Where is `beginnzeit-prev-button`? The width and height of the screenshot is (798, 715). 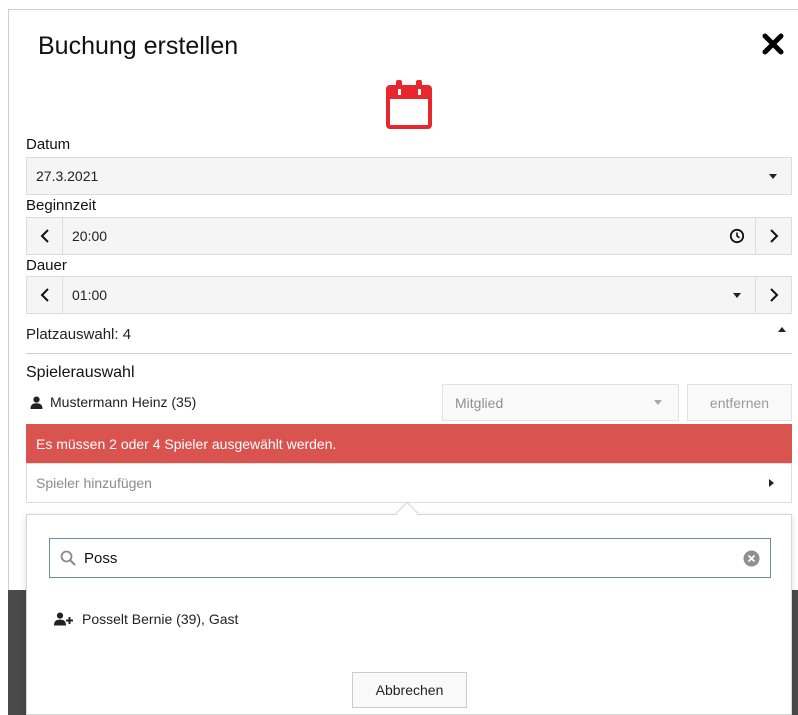
beginnzeit-prev-button is located at coordinates (45, 236).